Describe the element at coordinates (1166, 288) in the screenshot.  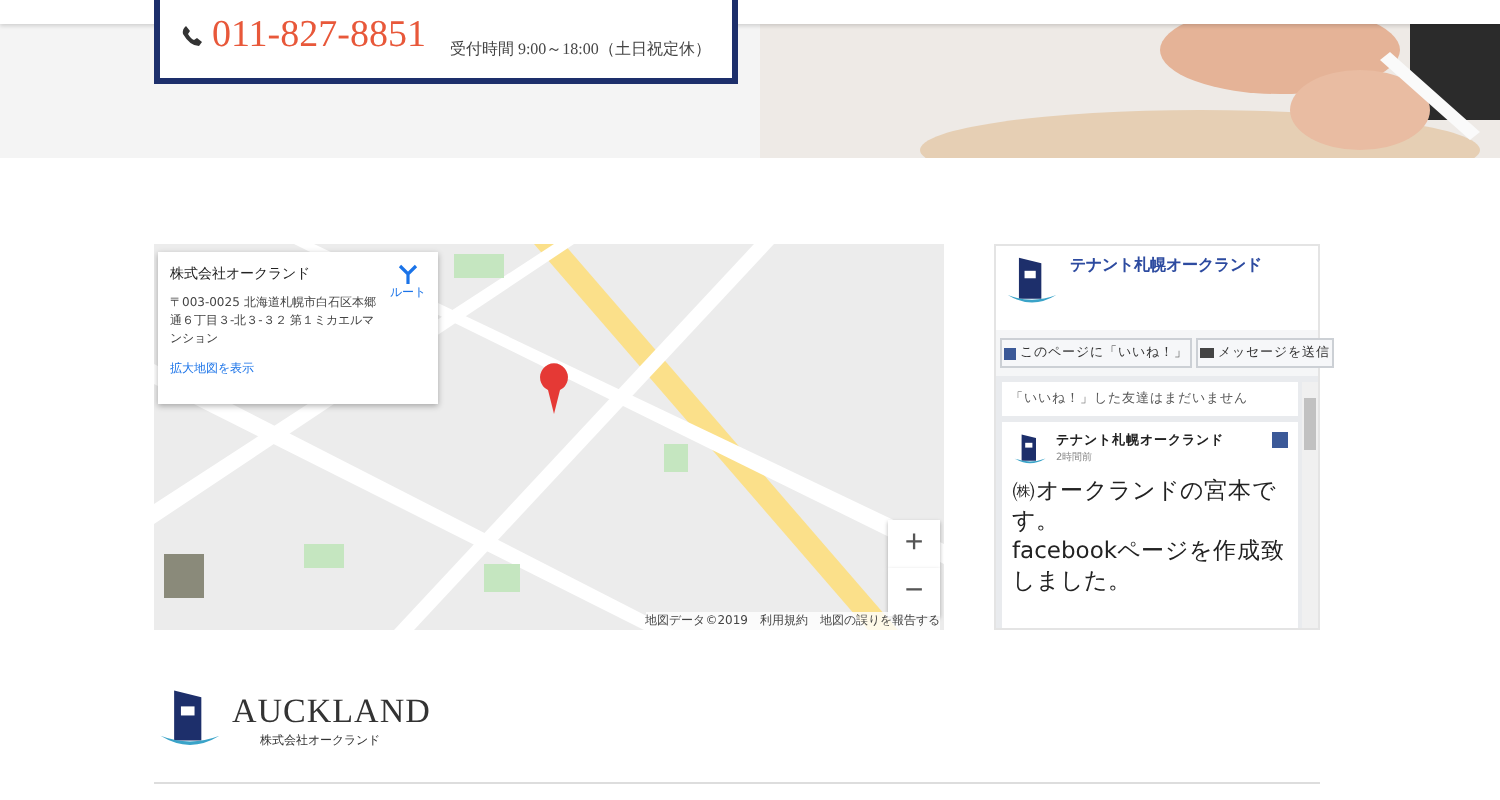
I see `page-name-link: テナント札幌オークランド` at that location.